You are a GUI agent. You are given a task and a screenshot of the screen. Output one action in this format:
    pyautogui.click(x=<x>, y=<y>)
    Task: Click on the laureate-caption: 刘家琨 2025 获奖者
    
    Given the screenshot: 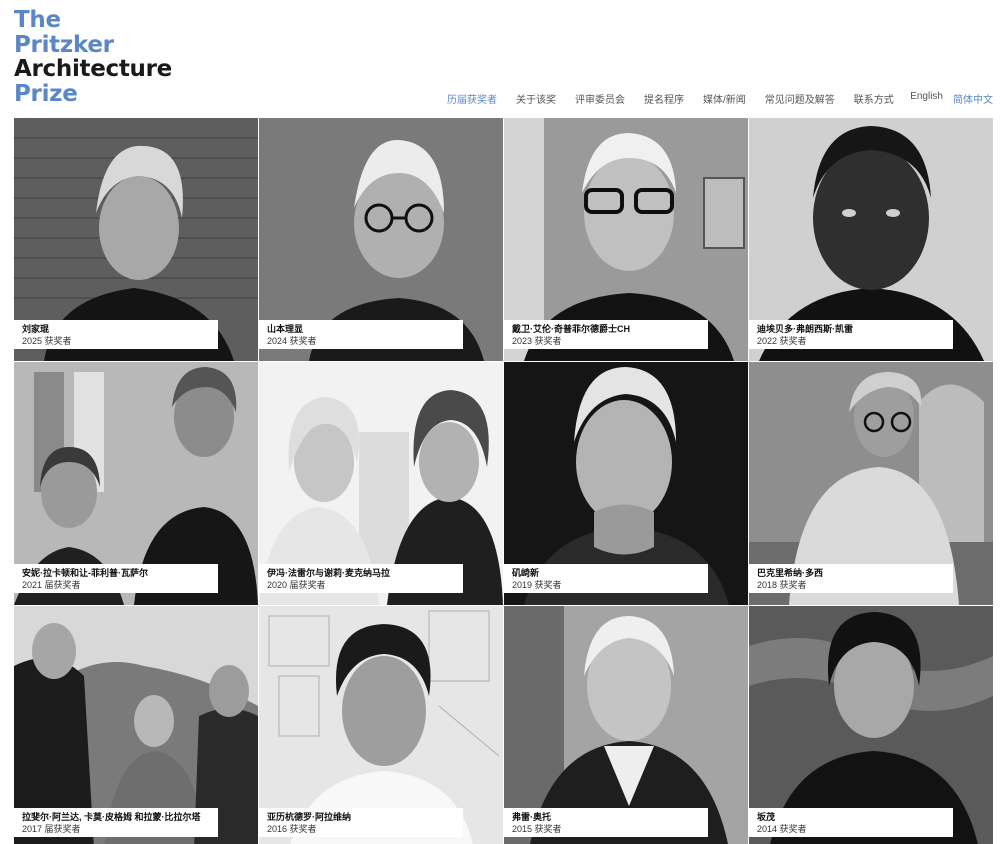 What is the action you would take?
    pyautogui.click(x=116, y=334)
    